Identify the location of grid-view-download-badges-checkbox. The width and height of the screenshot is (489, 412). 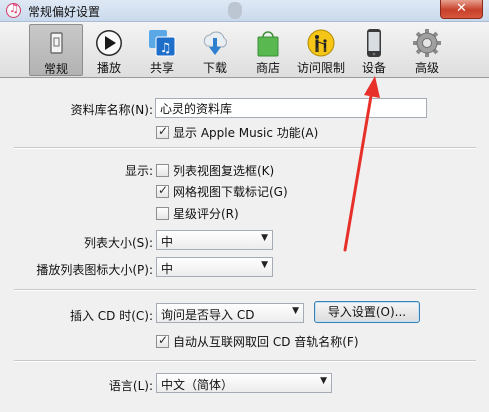
(162, 190).